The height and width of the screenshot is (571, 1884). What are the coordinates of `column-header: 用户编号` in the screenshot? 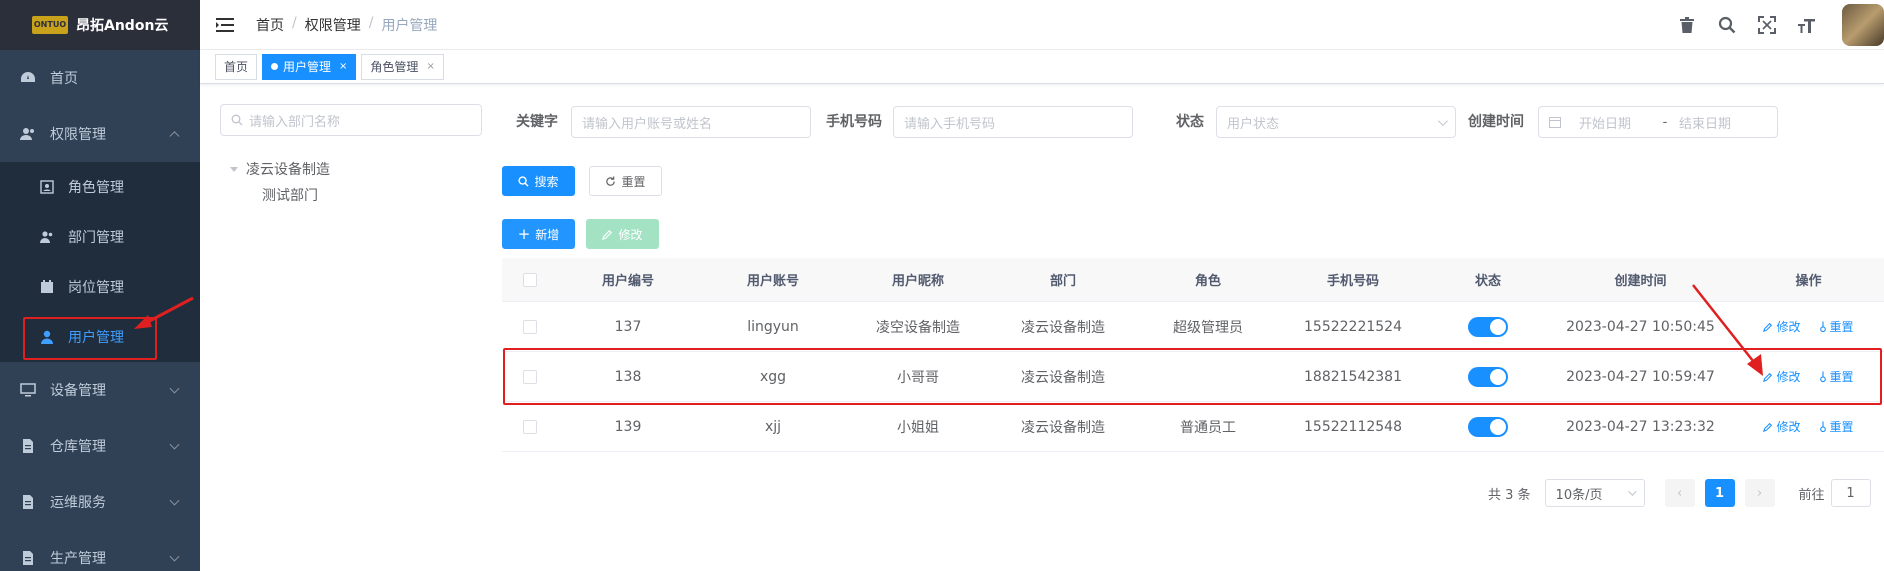 It's located at (627, 281).